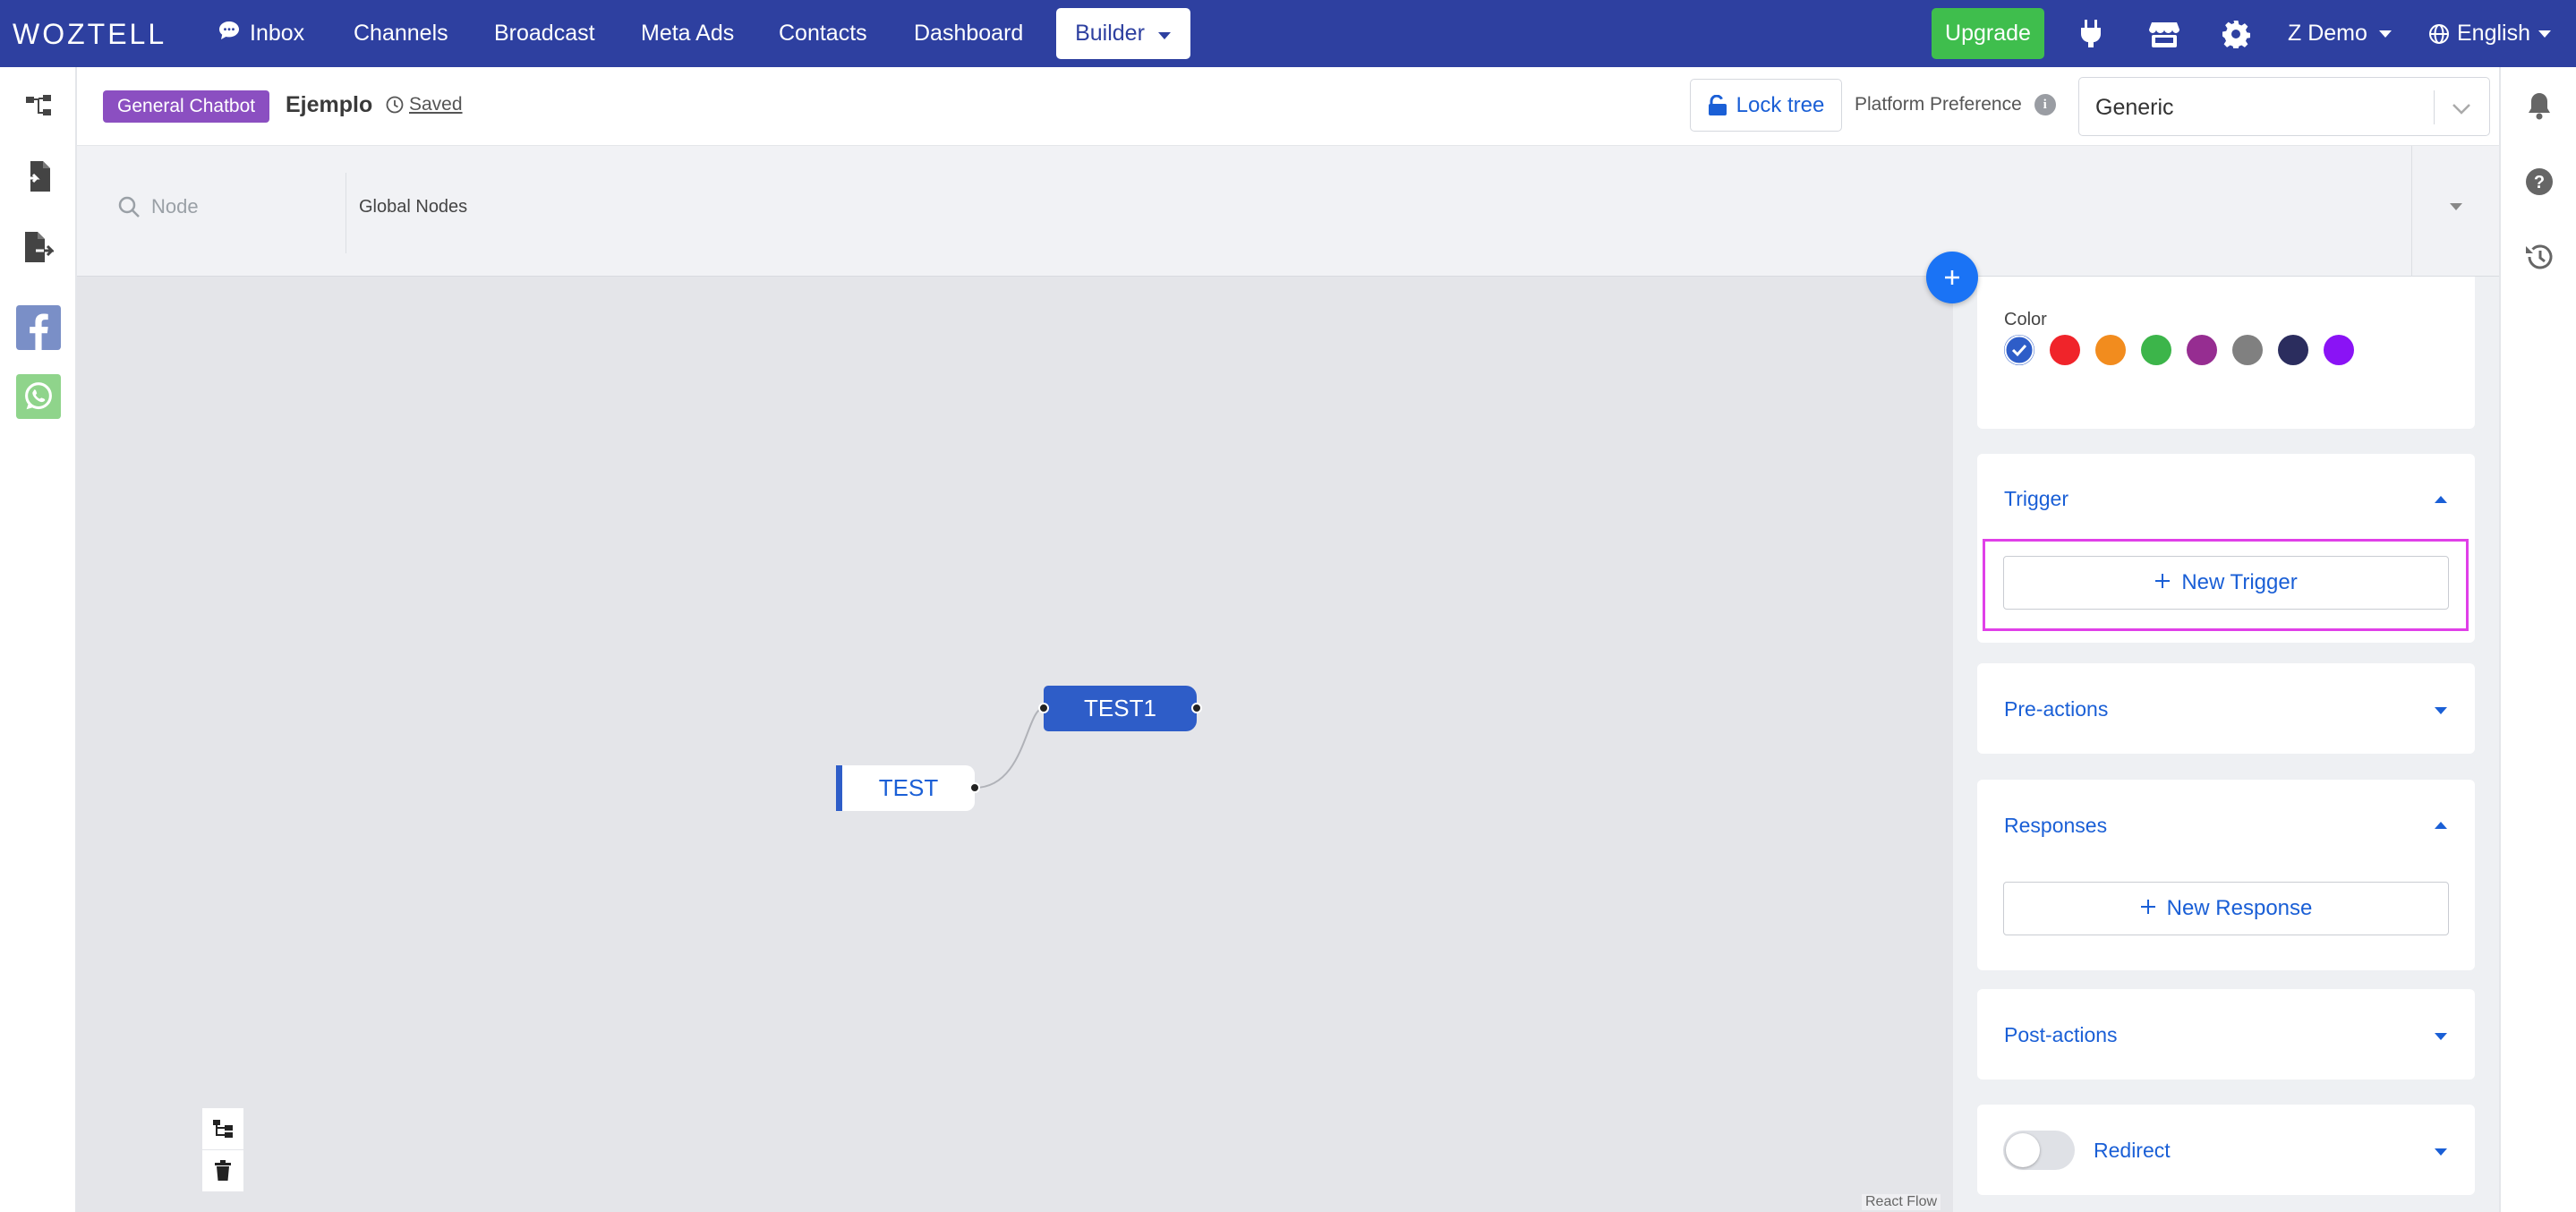  What do you see at coordinates (1110, 33) in the screenshot?
I see `nav-builder-label: Builder` at bounding box center [1110, 33].